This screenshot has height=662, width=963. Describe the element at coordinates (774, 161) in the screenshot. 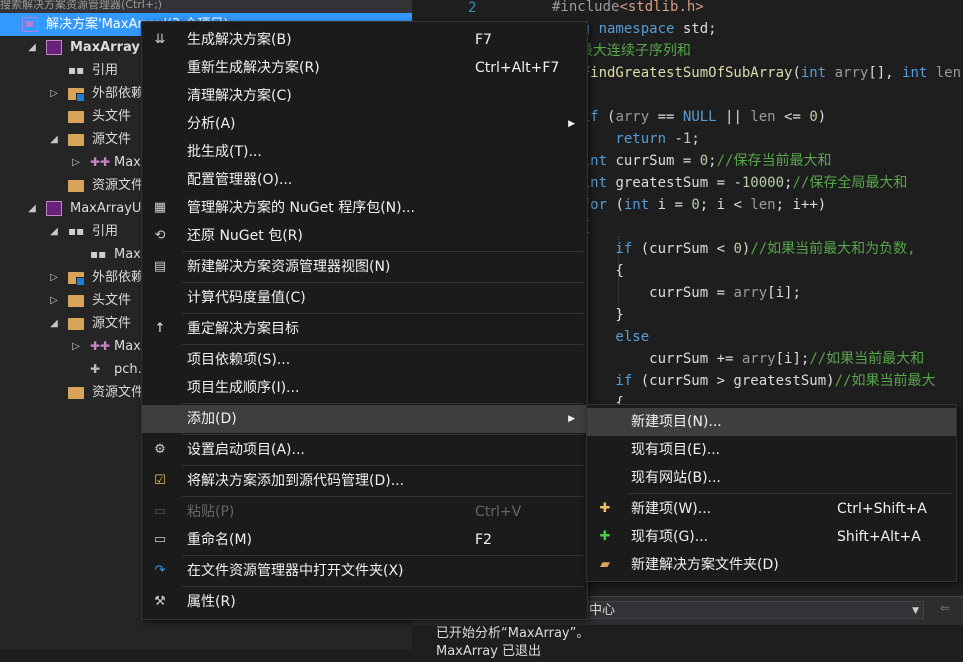

I see `code-token: //保存当前最大和` at that location.